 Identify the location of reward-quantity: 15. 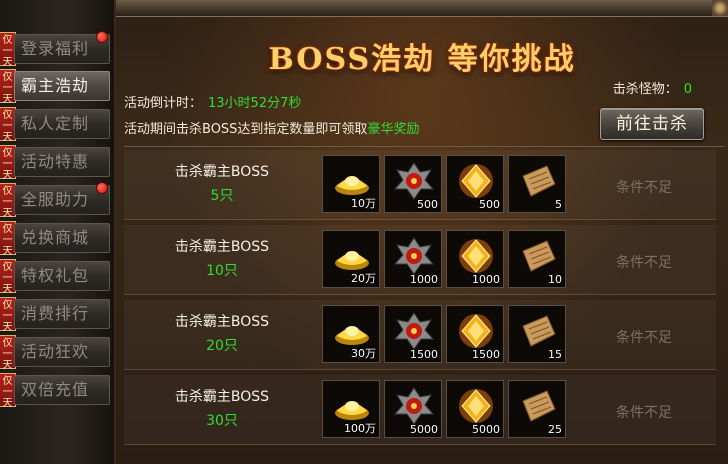
(555, 354).